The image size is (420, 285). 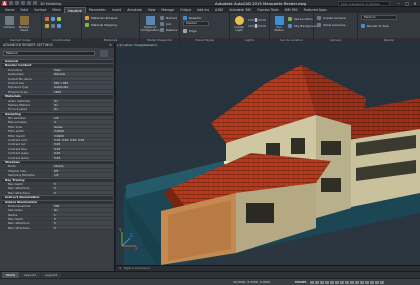 What do you see at coordinates (415, 3) in the screenshot?
I see `close-icon: ×` at bounding box center [415, 3].